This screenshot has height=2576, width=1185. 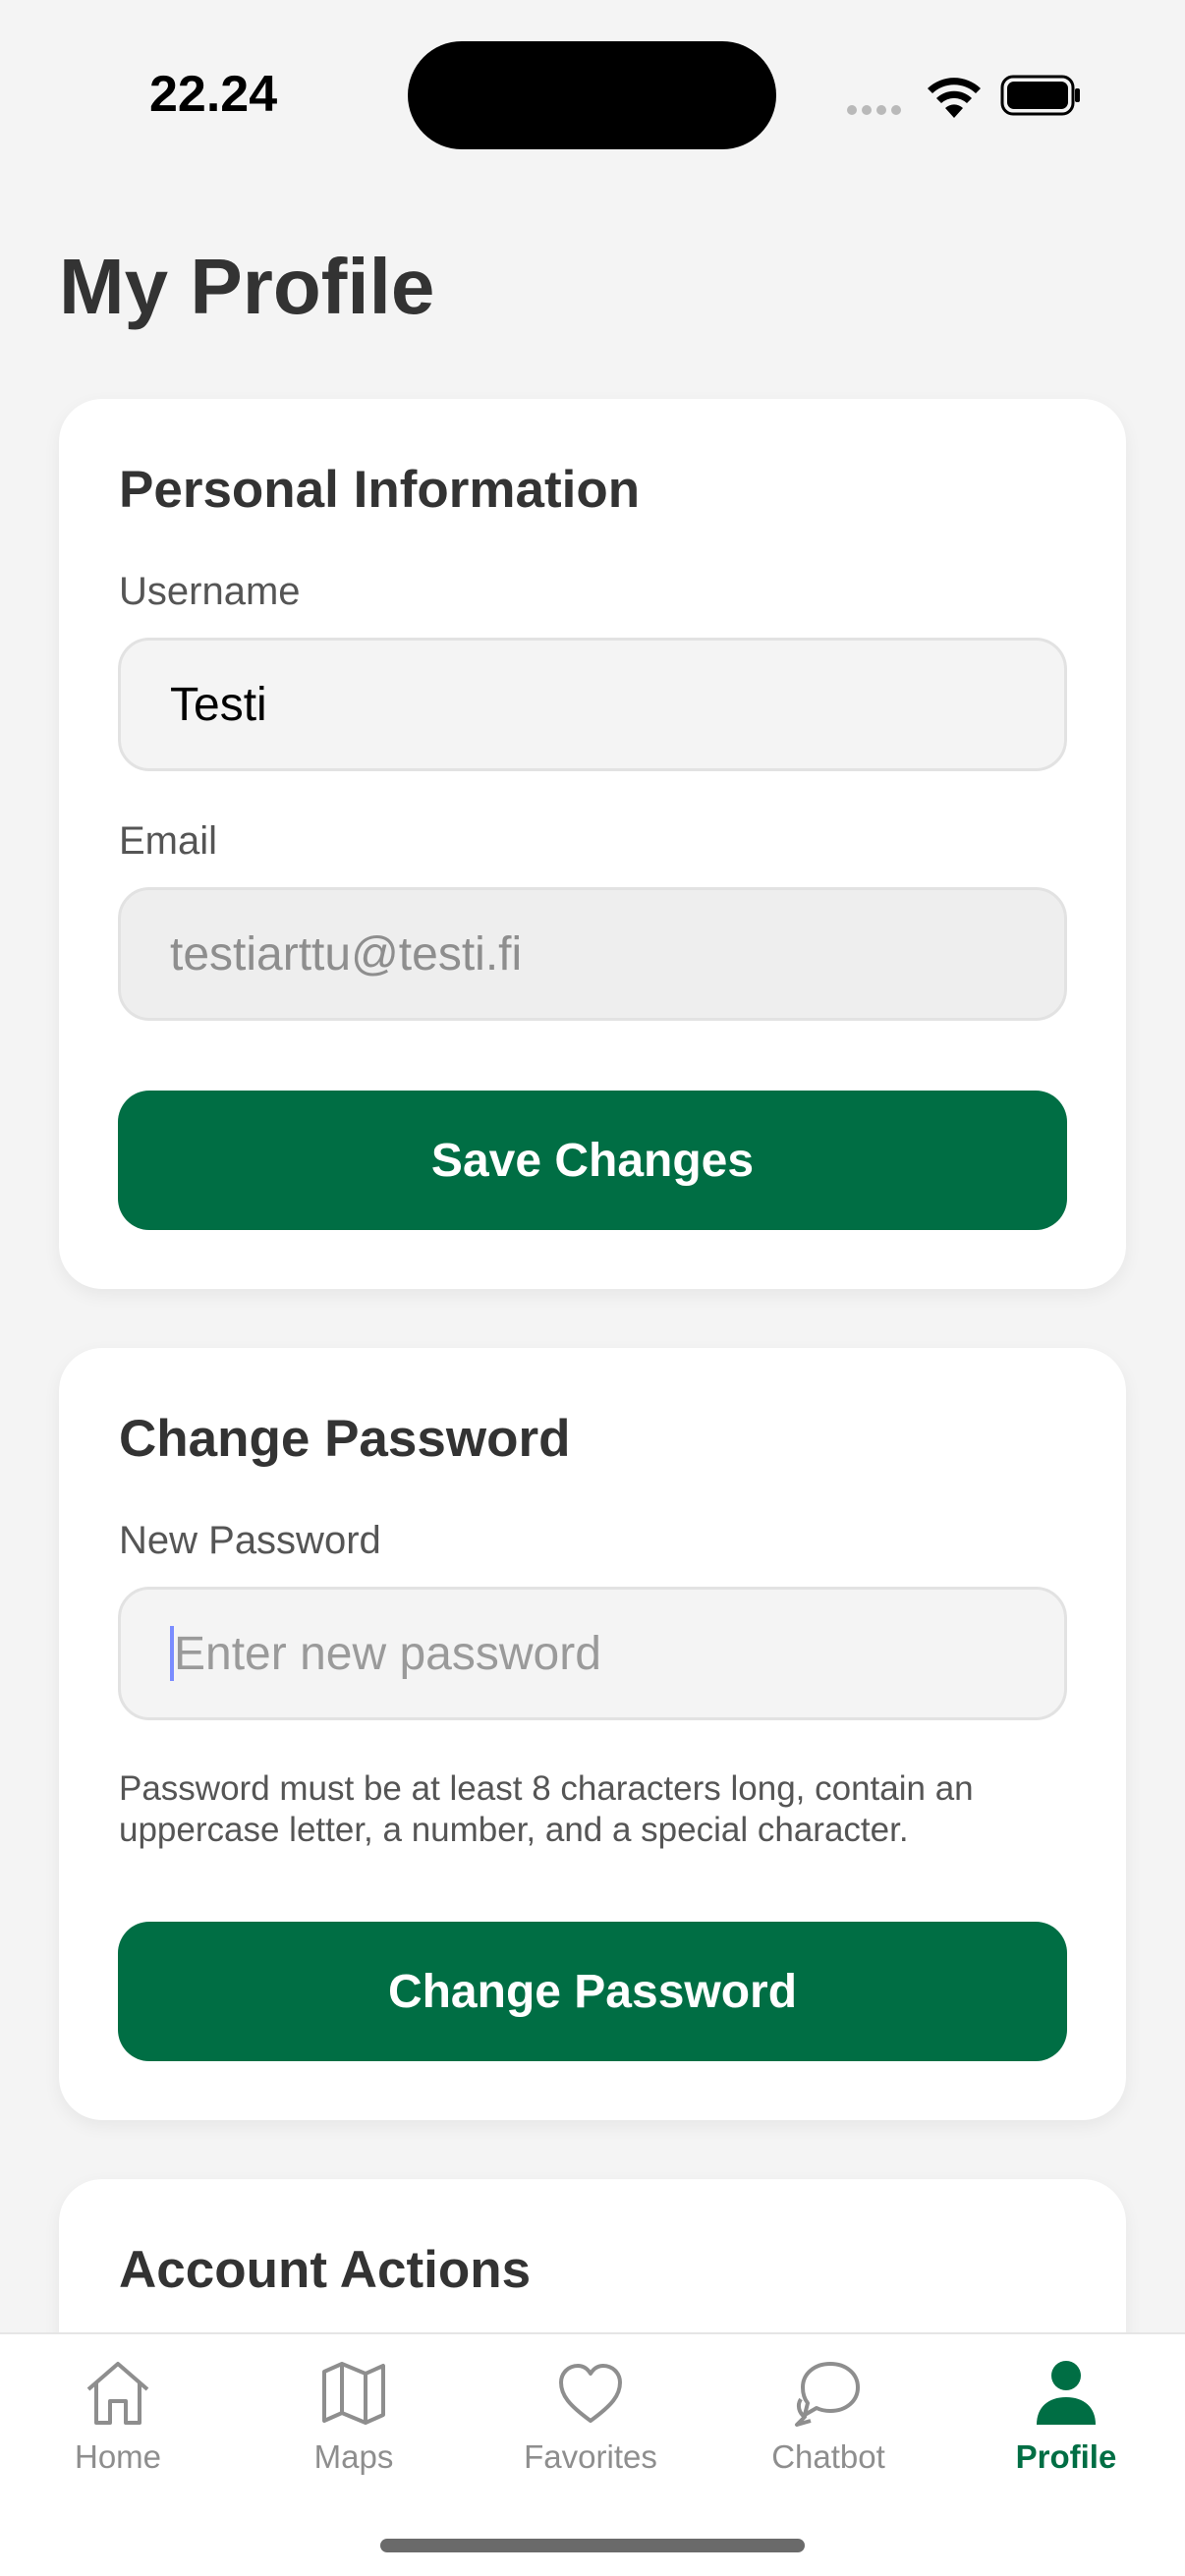 I want to click on home-icon, so click(x=118, y=2393).